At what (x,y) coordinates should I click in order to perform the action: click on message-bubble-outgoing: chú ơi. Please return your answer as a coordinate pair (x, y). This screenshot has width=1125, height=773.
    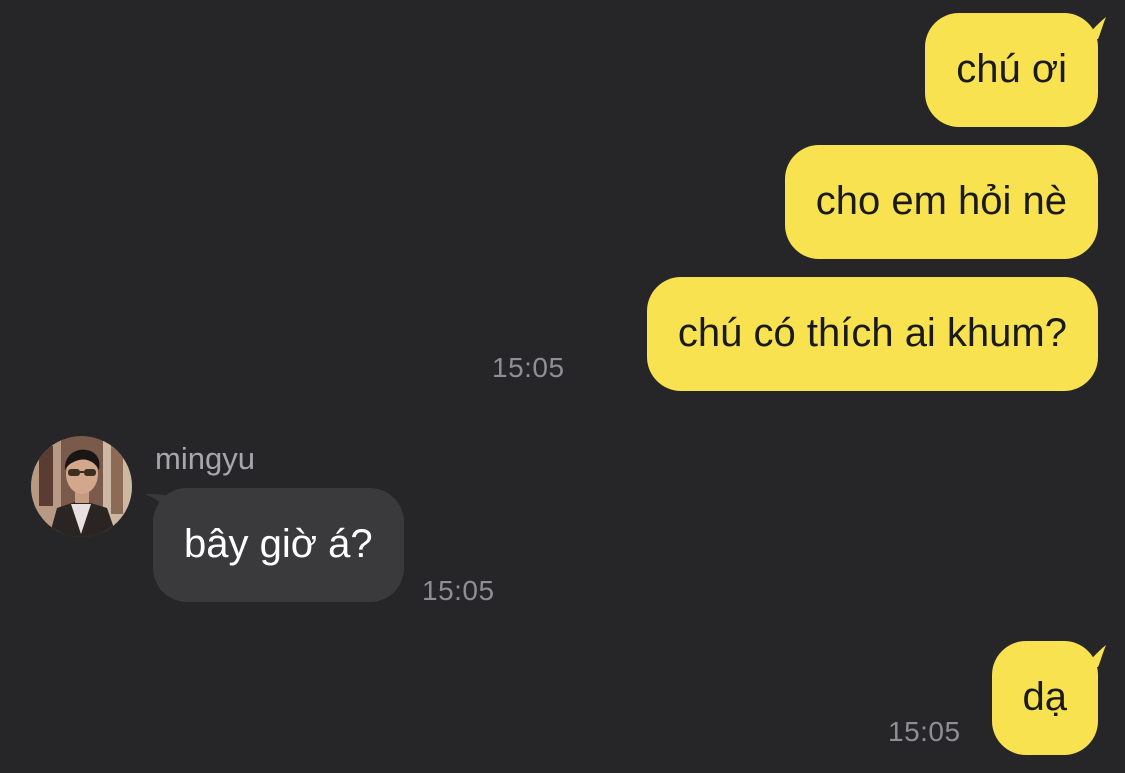
    Looking at the image, I should click on (1011, 70).